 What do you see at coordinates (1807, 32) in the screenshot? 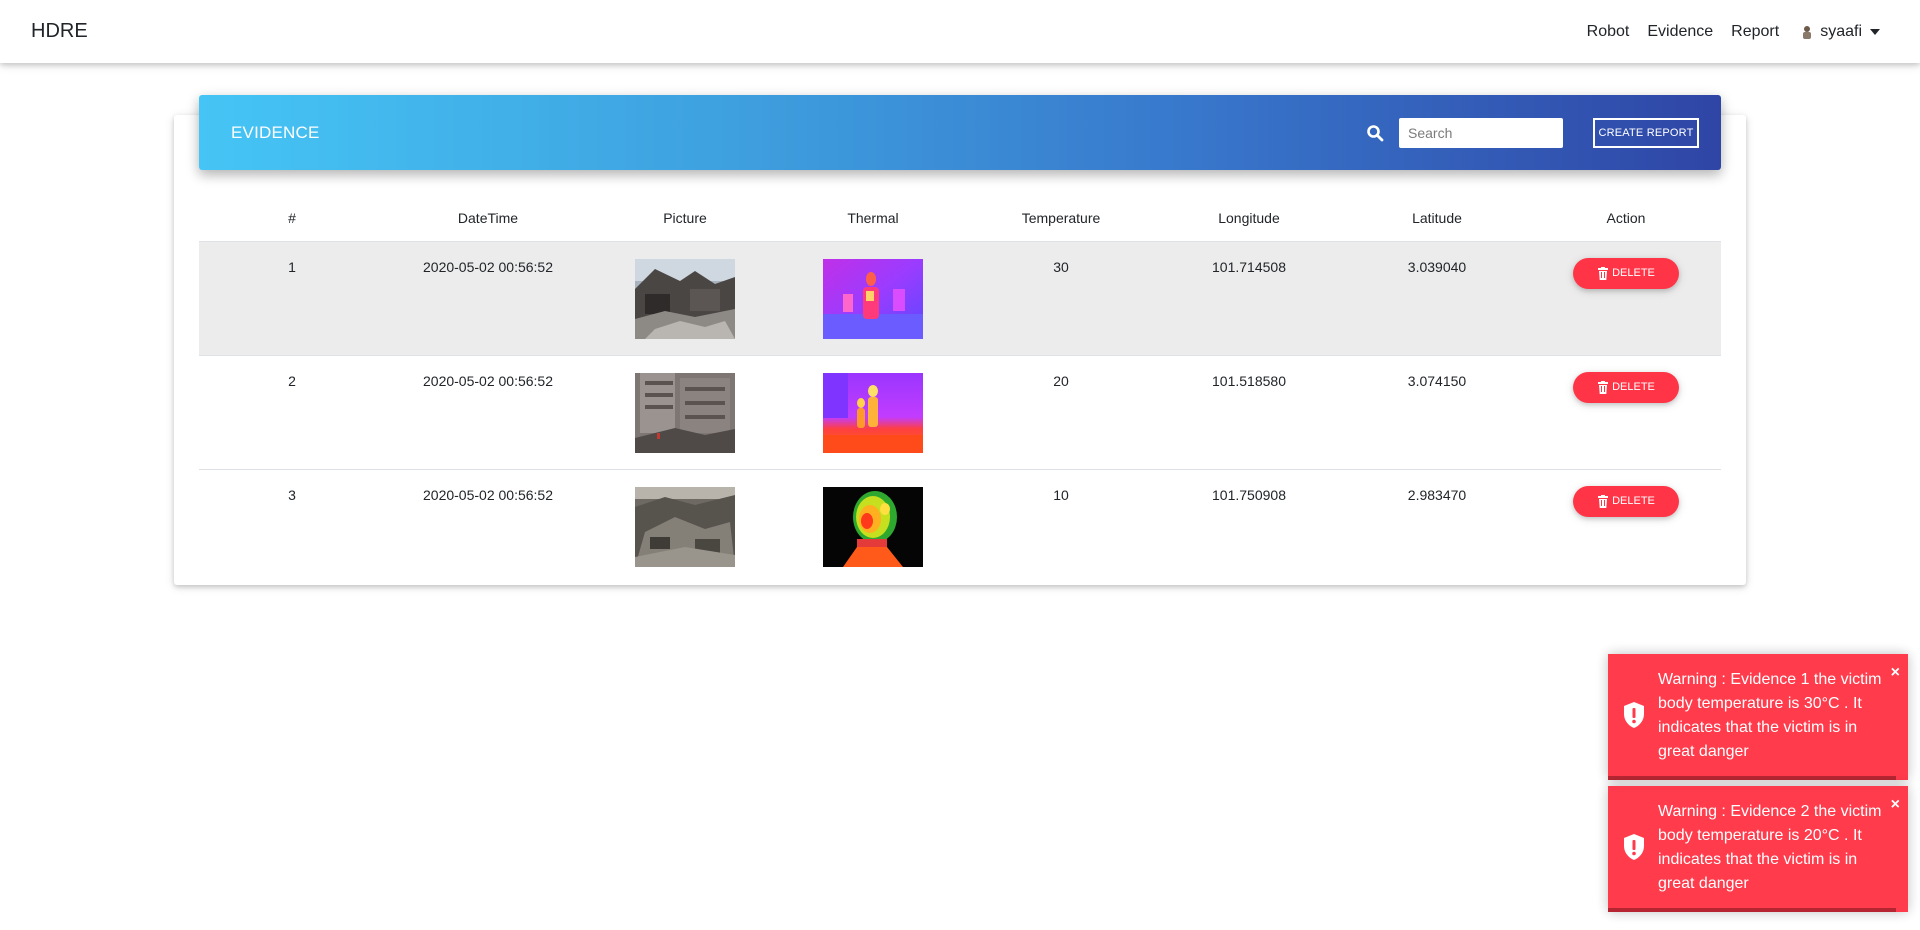
I see `user-avatar-icon` at bounding box center [1807, 32].